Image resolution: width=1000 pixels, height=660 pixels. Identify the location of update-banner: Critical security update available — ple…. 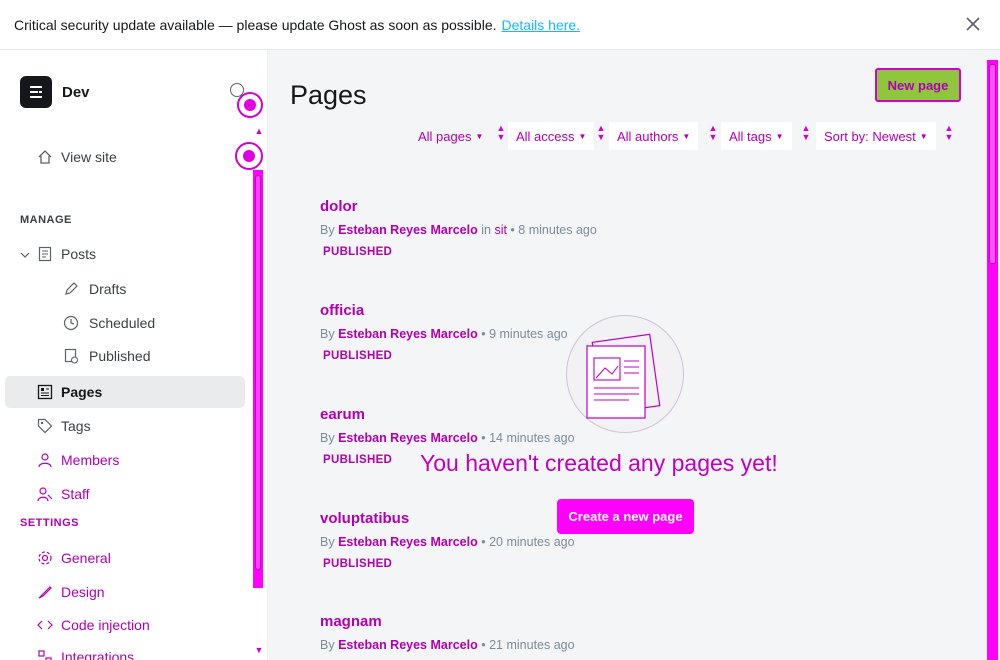
(500, 25).